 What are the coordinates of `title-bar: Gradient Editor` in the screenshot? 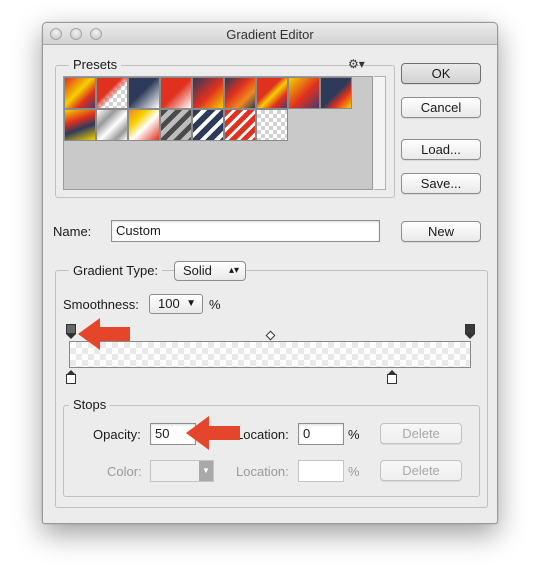 It's located at (270, 34).